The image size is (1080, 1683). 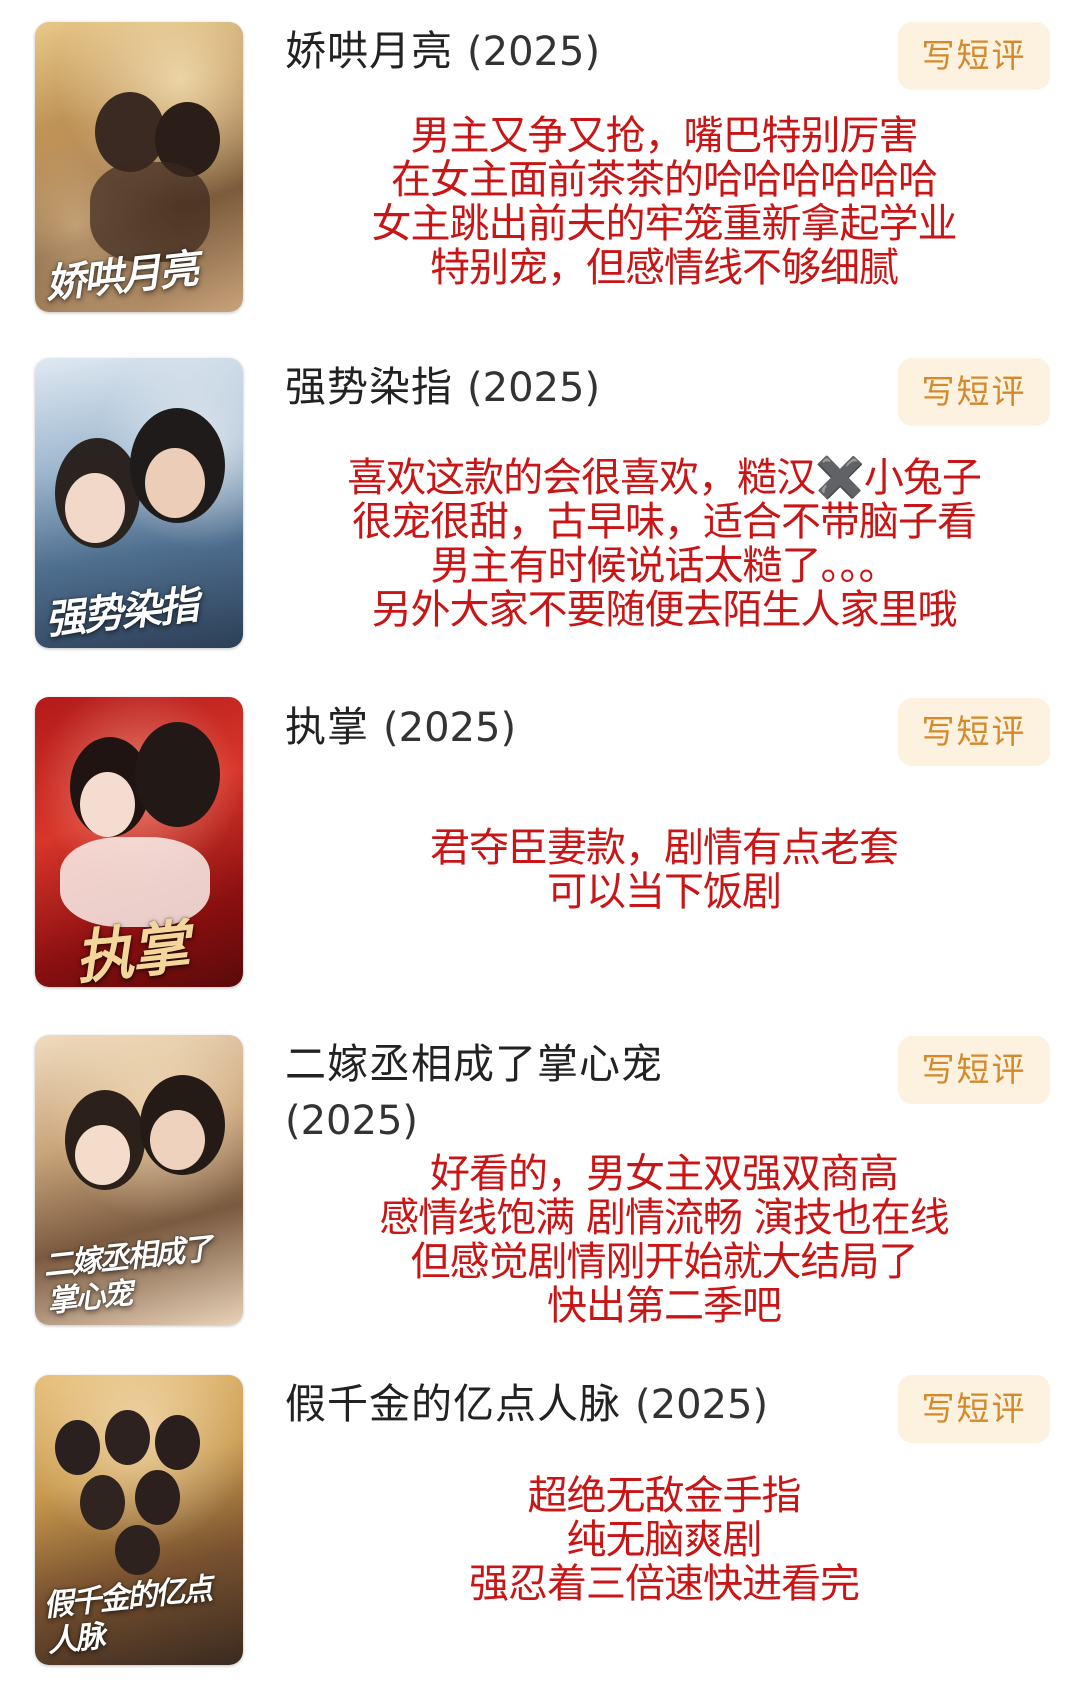 I want to click on comment-line: 男主又争又抢，嘴巴特别厉害, so click(x=664, y=136).